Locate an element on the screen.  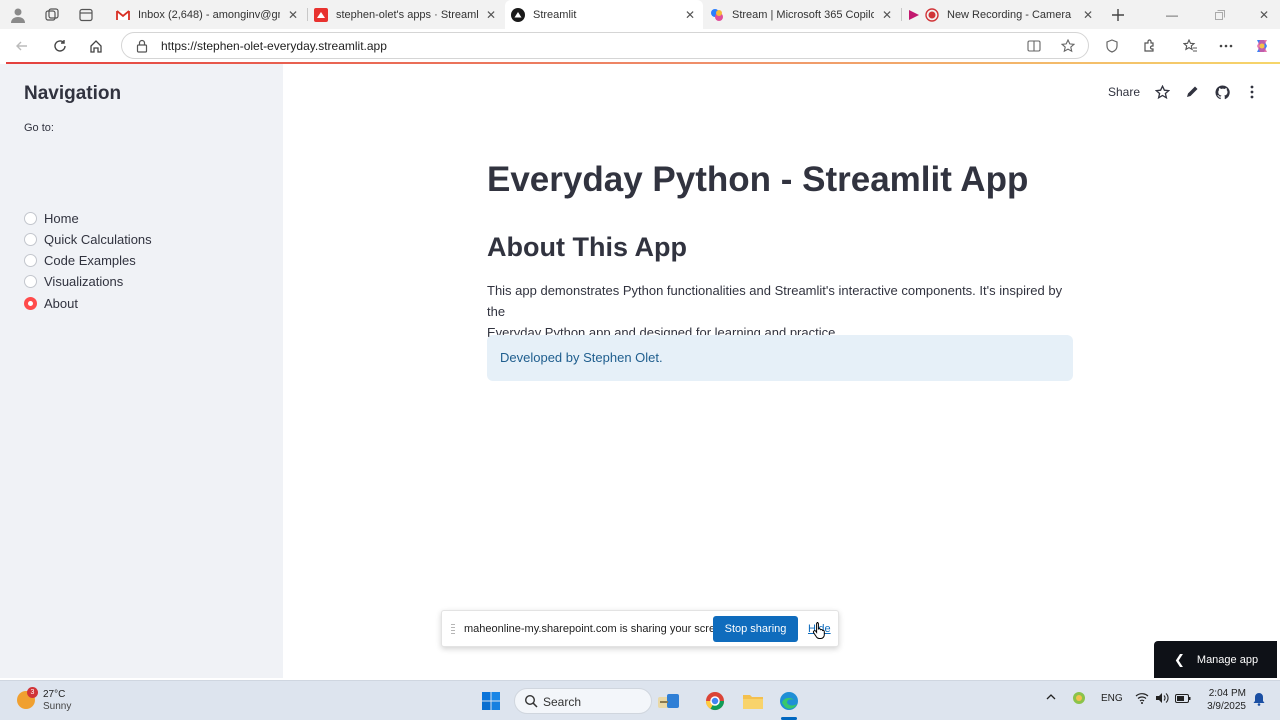
page-title: Everyday Python - Streamlit App is located at coordinates (758, 179).